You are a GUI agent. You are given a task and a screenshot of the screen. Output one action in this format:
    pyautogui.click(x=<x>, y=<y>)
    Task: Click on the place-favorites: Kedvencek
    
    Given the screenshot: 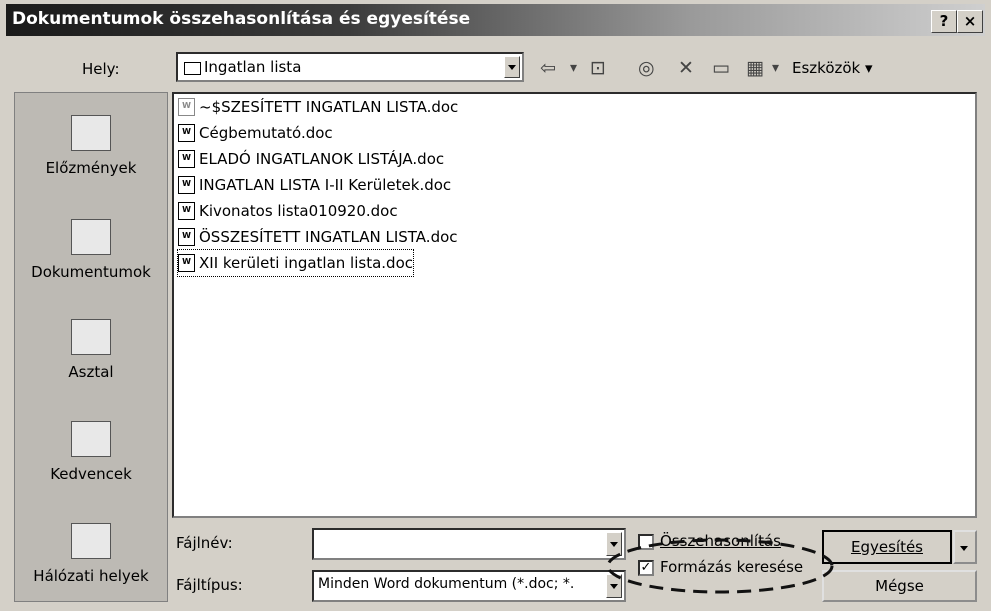 What is the action you would take?
    pyautogui.click(x=91, y=452)
    